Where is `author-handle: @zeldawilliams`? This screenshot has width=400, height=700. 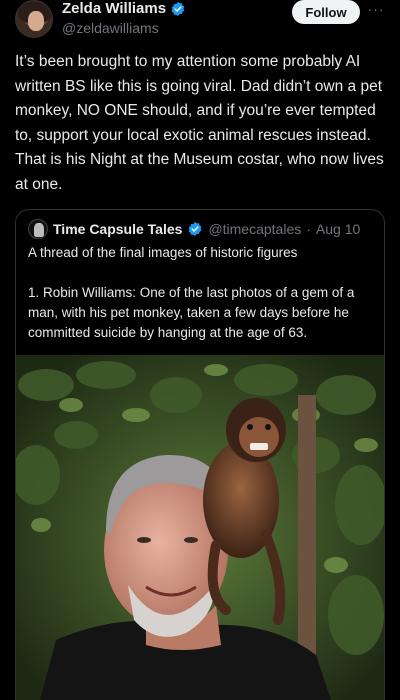 author-handle: @zeldawilliams is located at coordinates (124, 28).